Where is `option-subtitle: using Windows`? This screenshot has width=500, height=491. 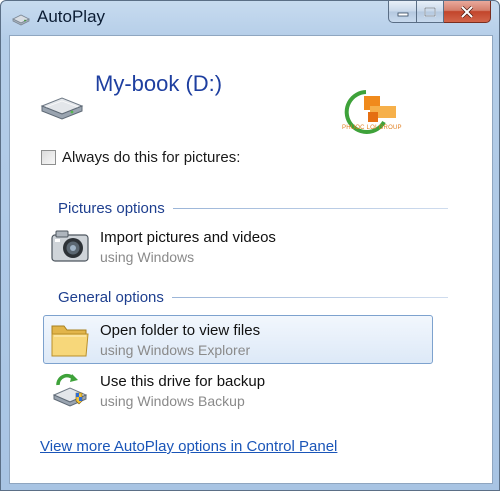
option-subtitle: using Windows is located at coordinates (147, 257).